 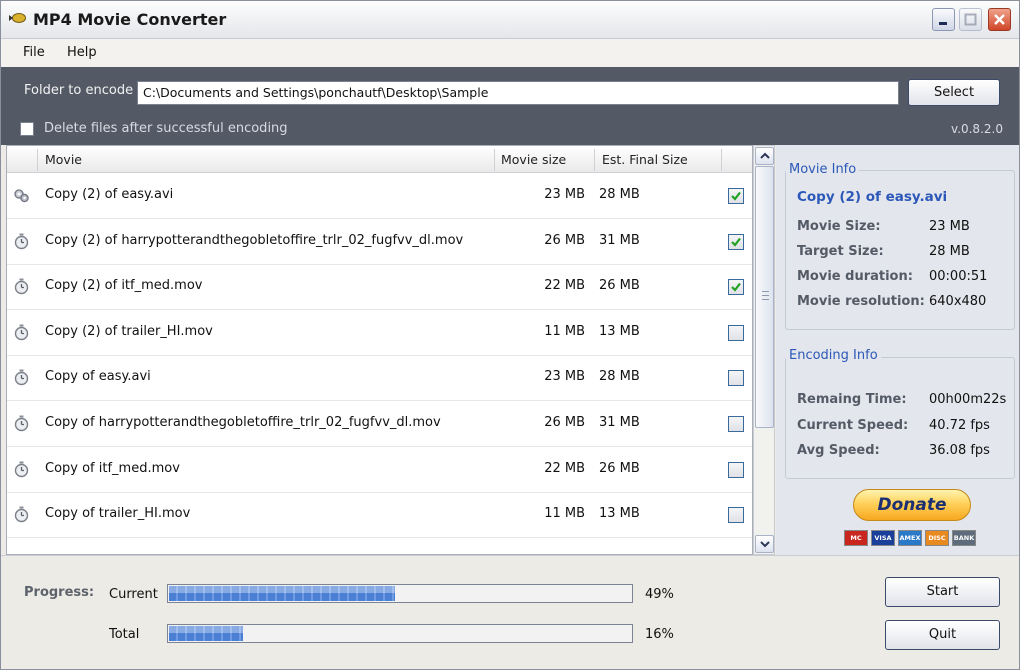 I want to click on quit-button: Quit, so click(x=942, y=635).